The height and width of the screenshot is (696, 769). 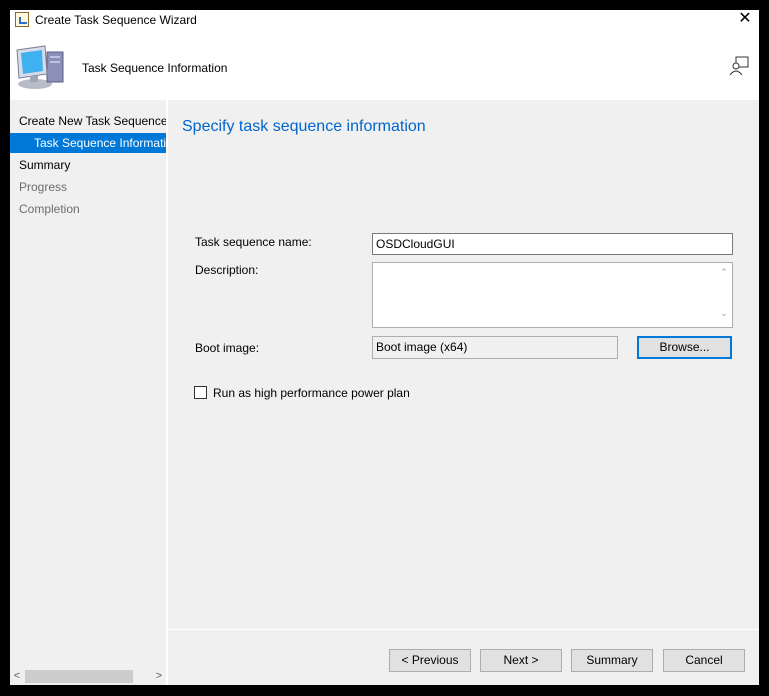 I want to click on header-title: Task Sequence Information, so click(x=155, y=68).